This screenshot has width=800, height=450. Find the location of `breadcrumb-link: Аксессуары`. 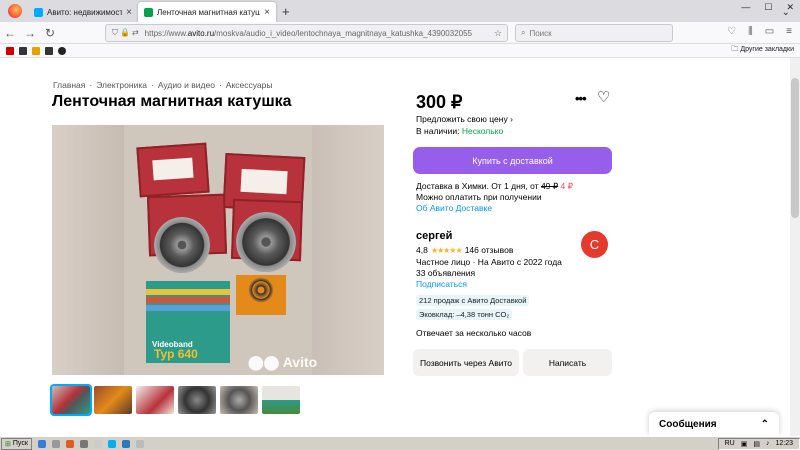

breadcrumb-link: Аксессуары is located at coordinates (249, 85).